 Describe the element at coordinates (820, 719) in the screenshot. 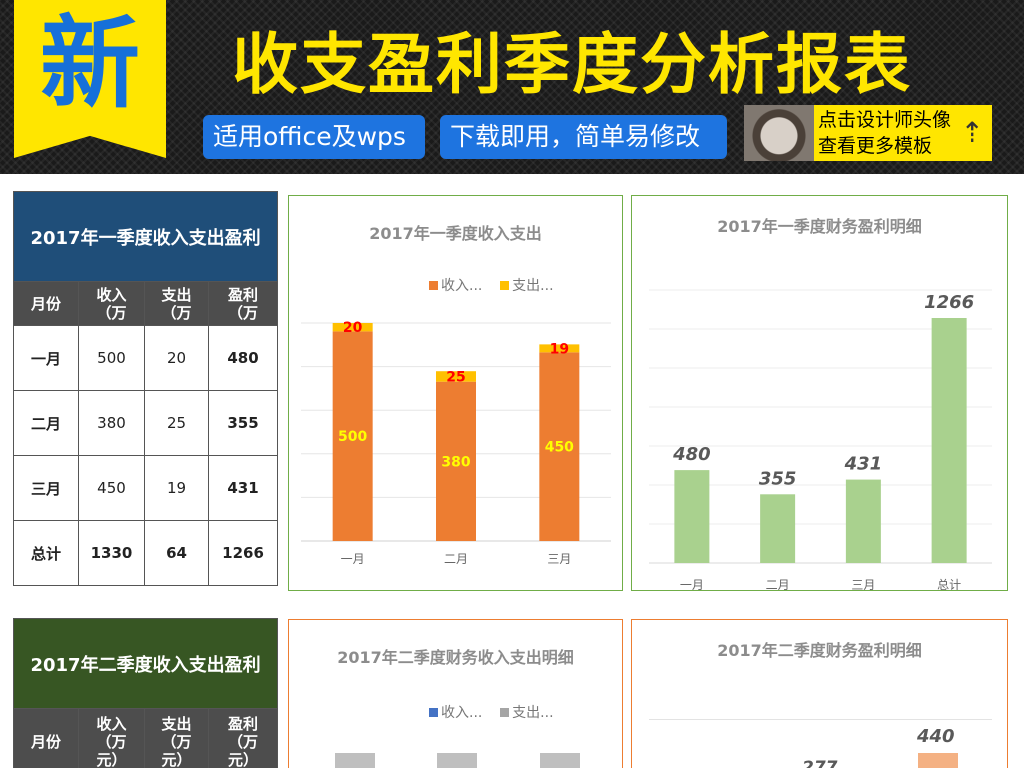

I see `gridline` at that location.